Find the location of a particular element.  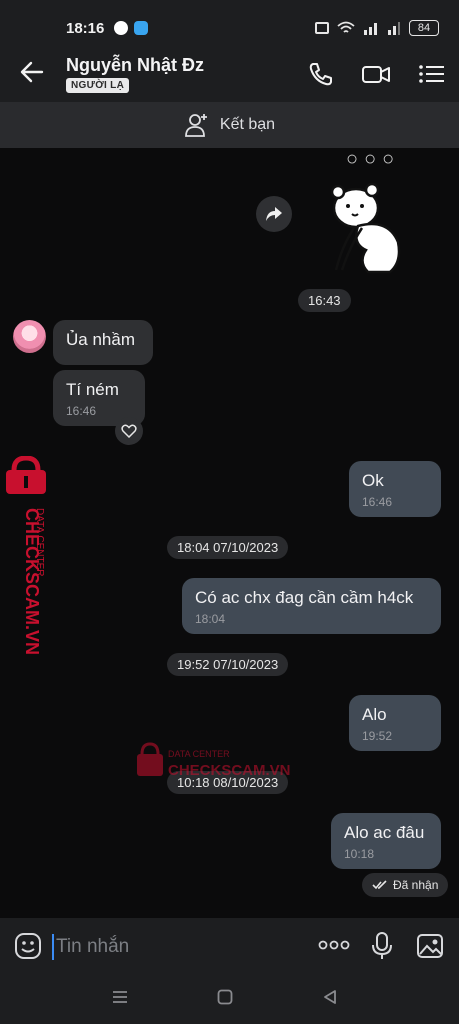

delivery-status-label: Đã nhận is located at coordinates (416, 885).